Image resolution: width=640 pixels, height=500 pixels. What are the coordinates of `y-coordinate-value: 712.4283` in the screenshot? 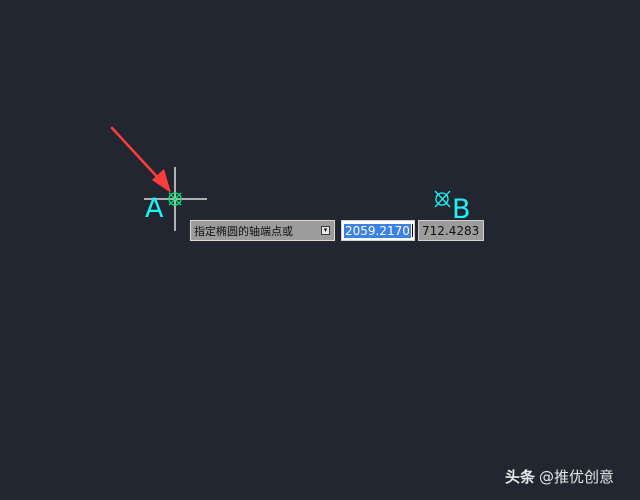 It's located at (451, 230).